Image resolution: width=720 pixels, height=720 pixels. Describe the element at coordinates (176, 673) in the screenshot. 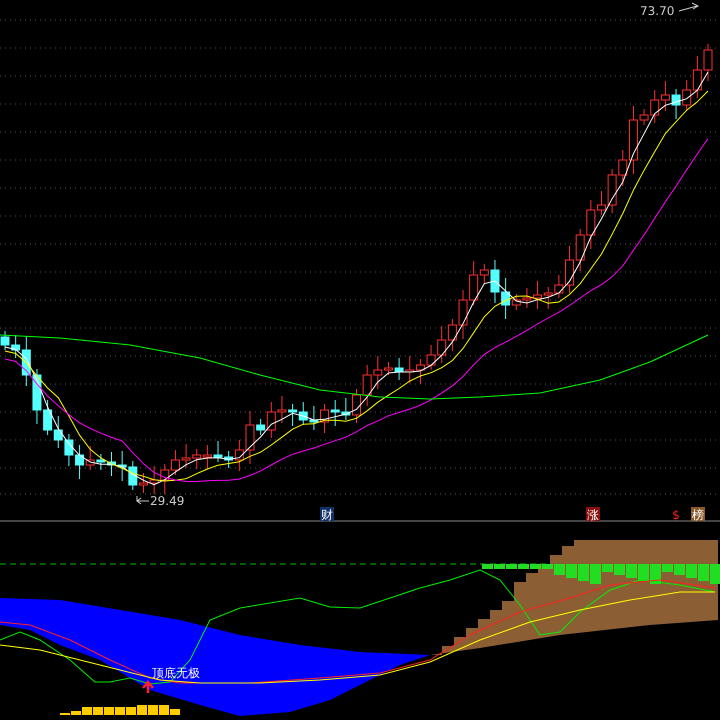

I see `signal-label: 顶底无极` at that location.